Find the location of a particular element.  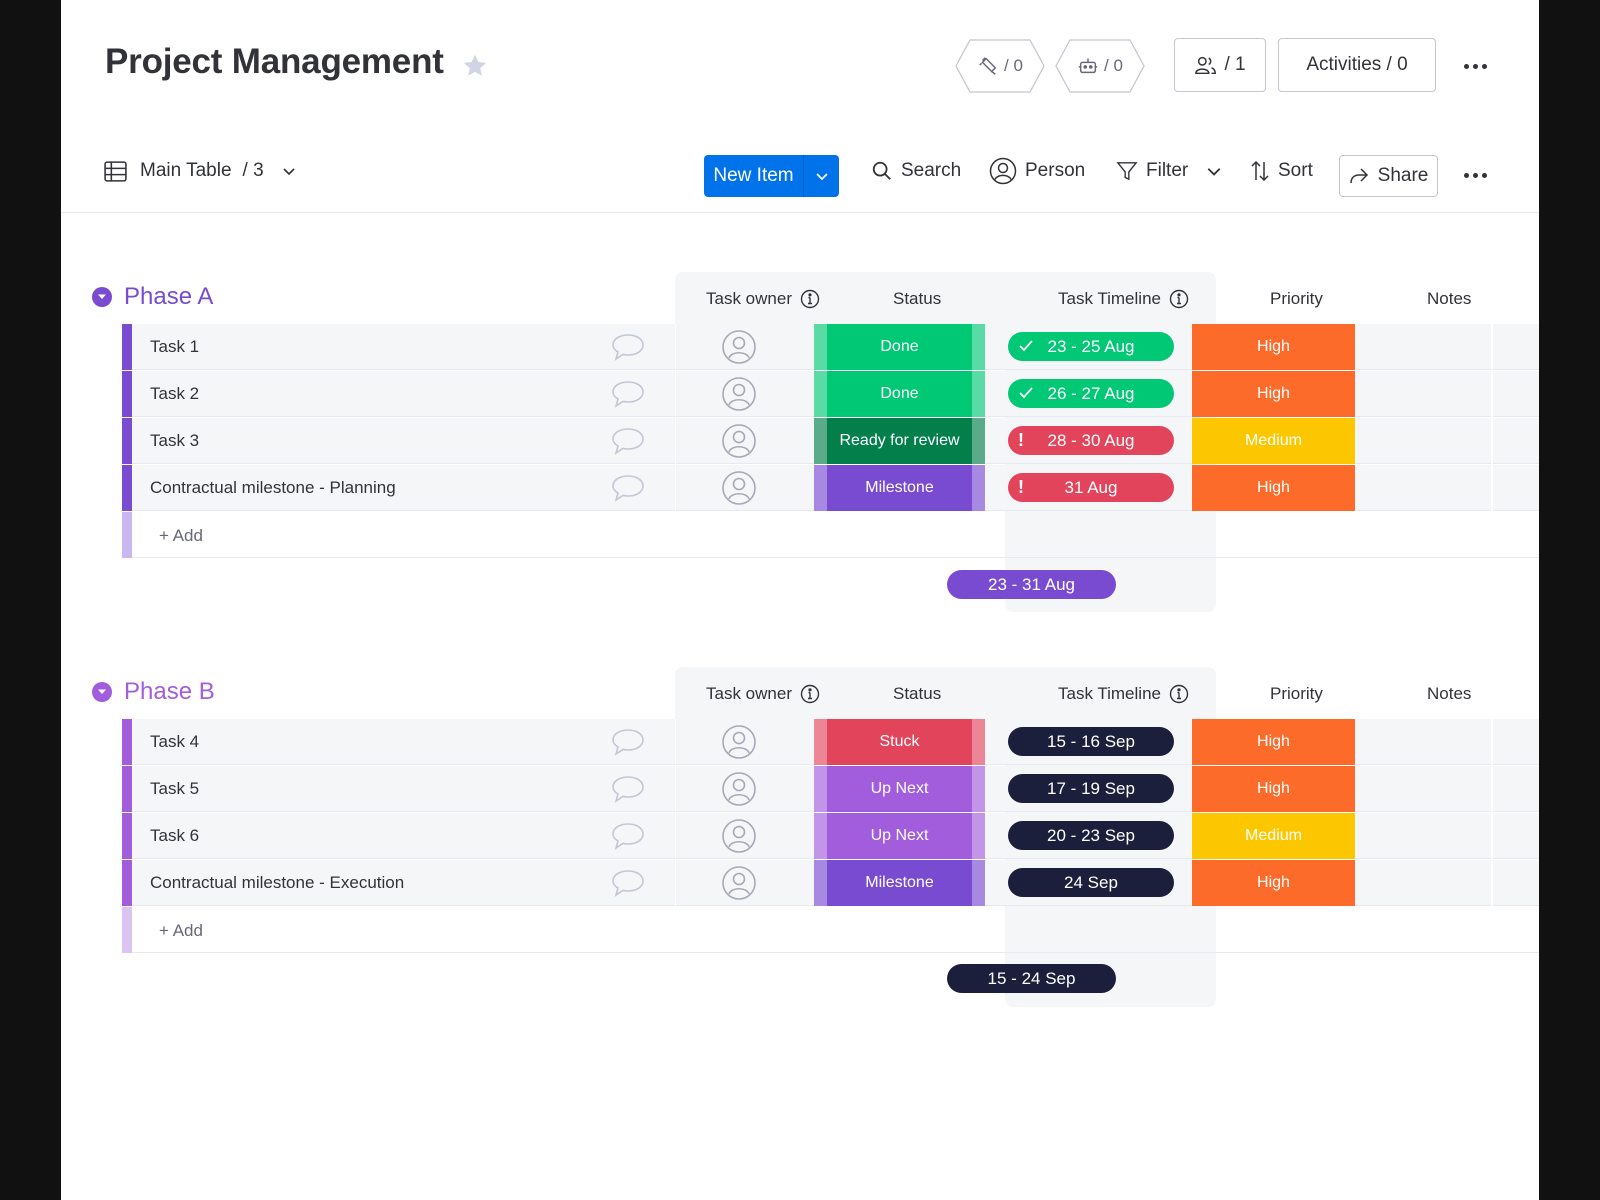

item-name: Contractual milestone - Planning is located at coordinates (273, 488).